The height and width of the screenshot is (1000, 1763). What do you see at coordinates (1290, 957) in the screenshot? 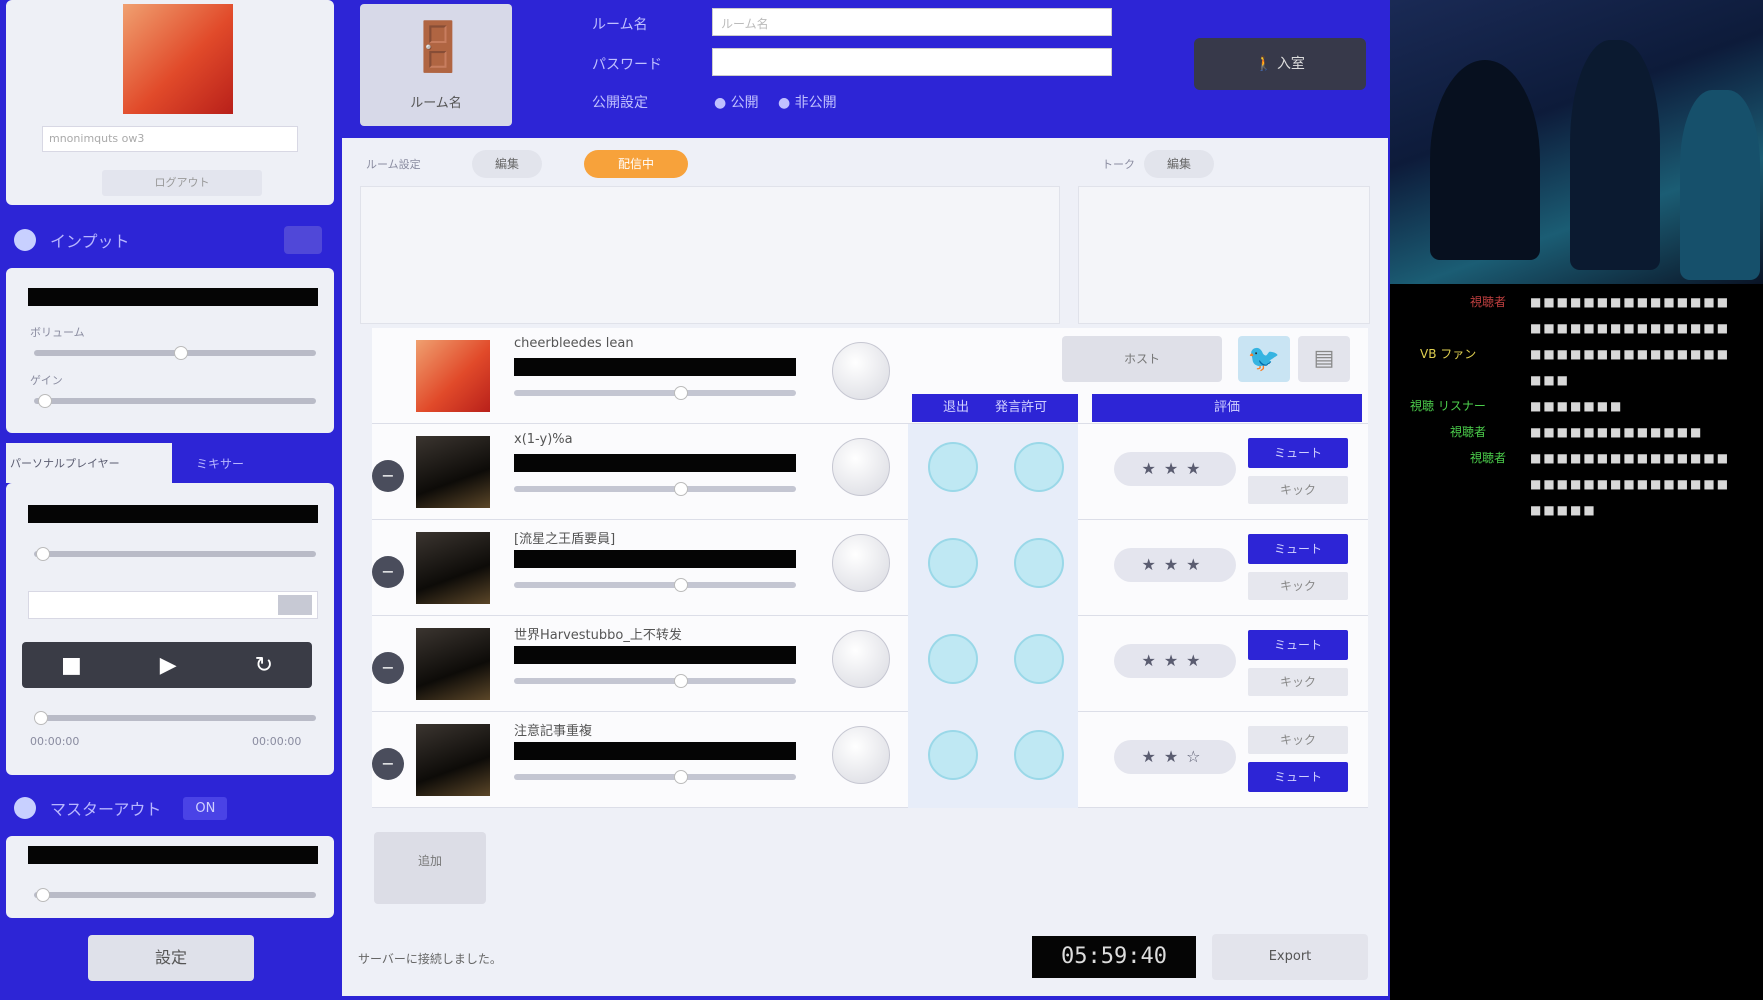
I see `export-button: Export` at bounding box center [1290, 957].